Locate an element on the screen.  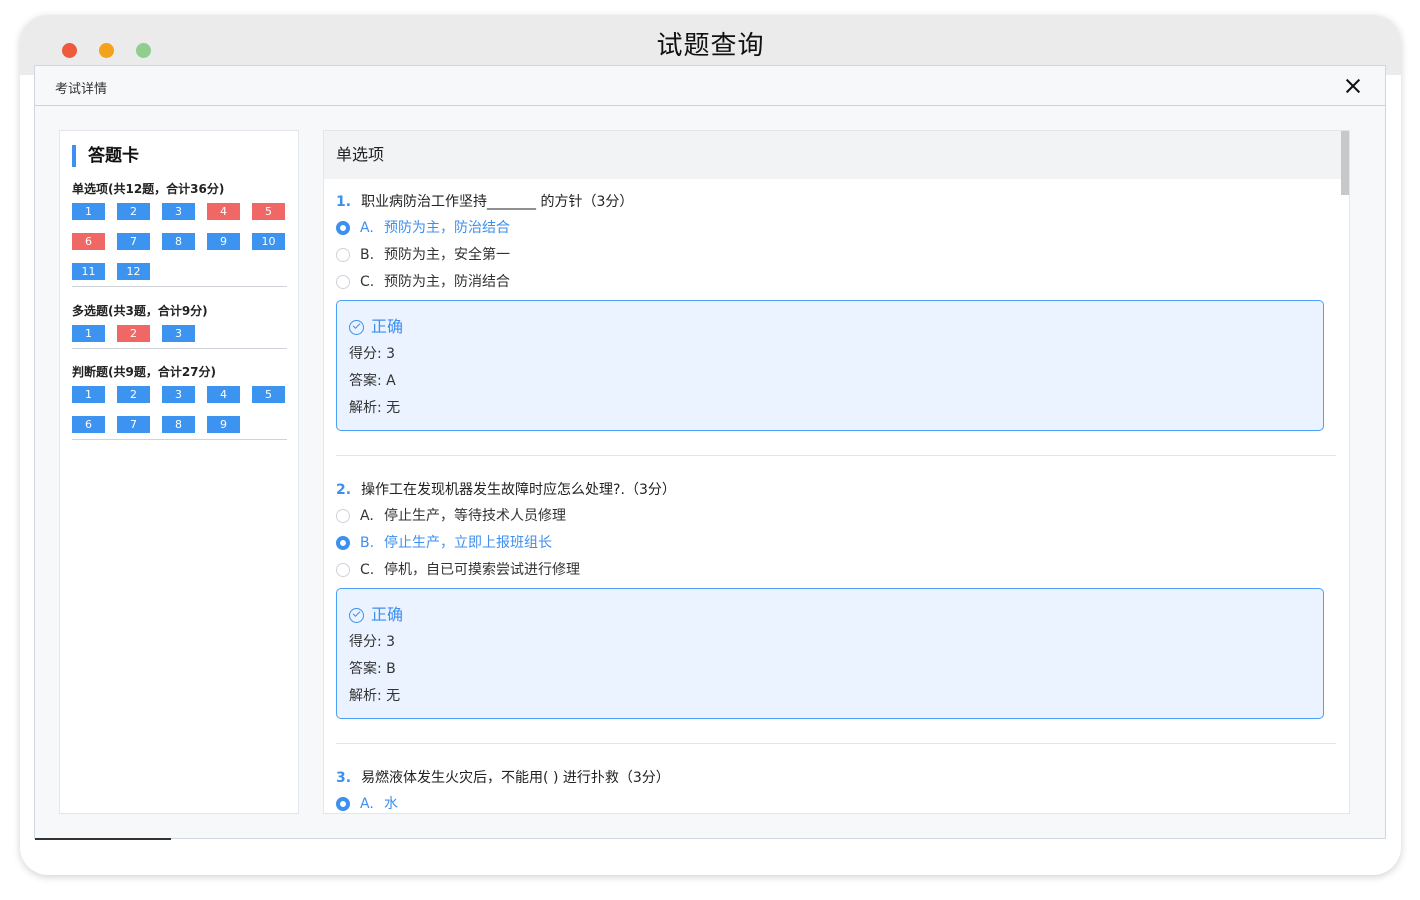
option-item: B. 停止生产，立即上报班组长 is located at coordinates (836, 543).